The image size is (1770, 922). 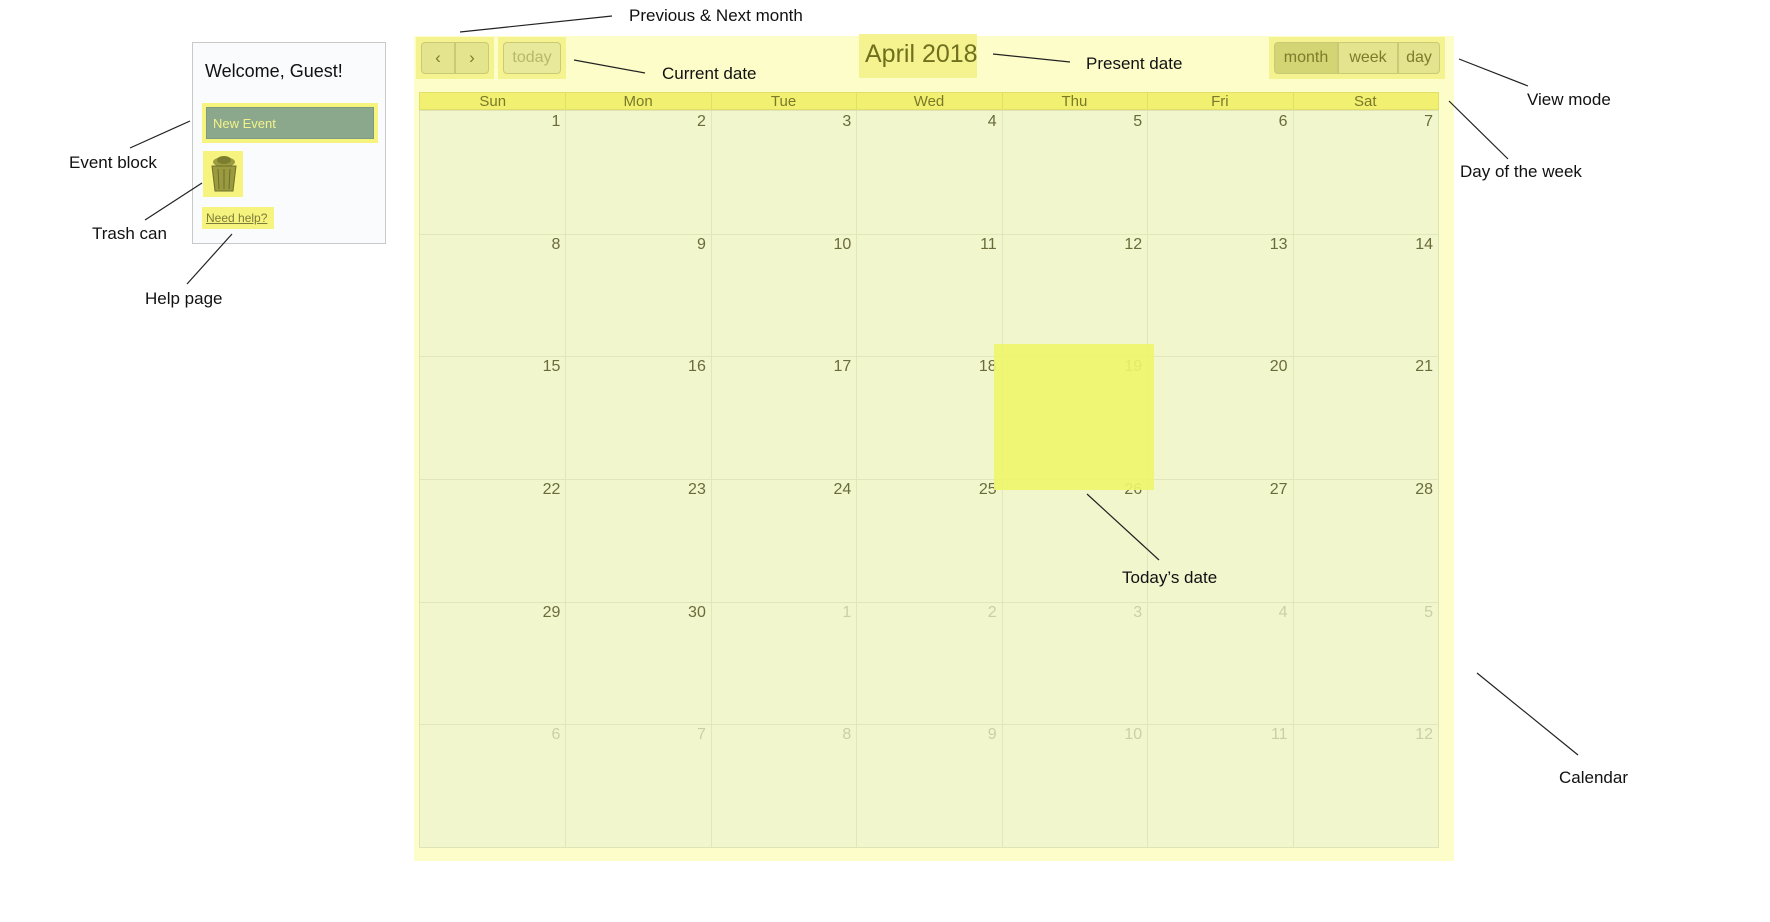 I want to click on annotation-day-of-week: Day of the week, so click(x=1521, y=171).